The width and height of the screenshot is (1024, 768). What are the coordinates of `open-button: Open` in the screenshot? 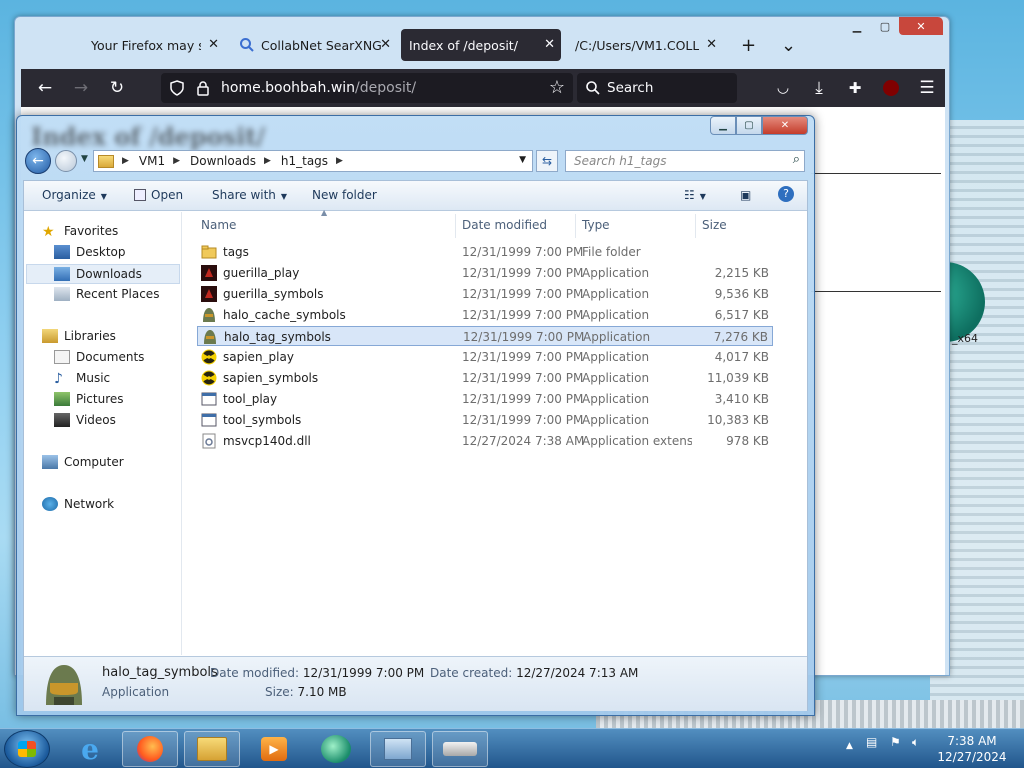 It's located at (158, 195).